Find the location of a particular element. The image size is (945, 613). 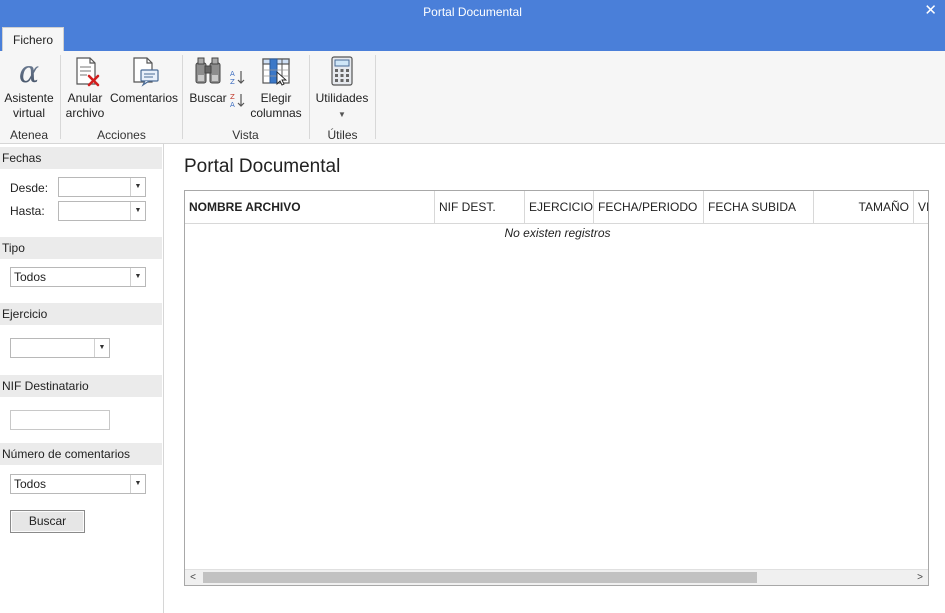

empty-message: No existen registros is located at coordinates (557, 233).